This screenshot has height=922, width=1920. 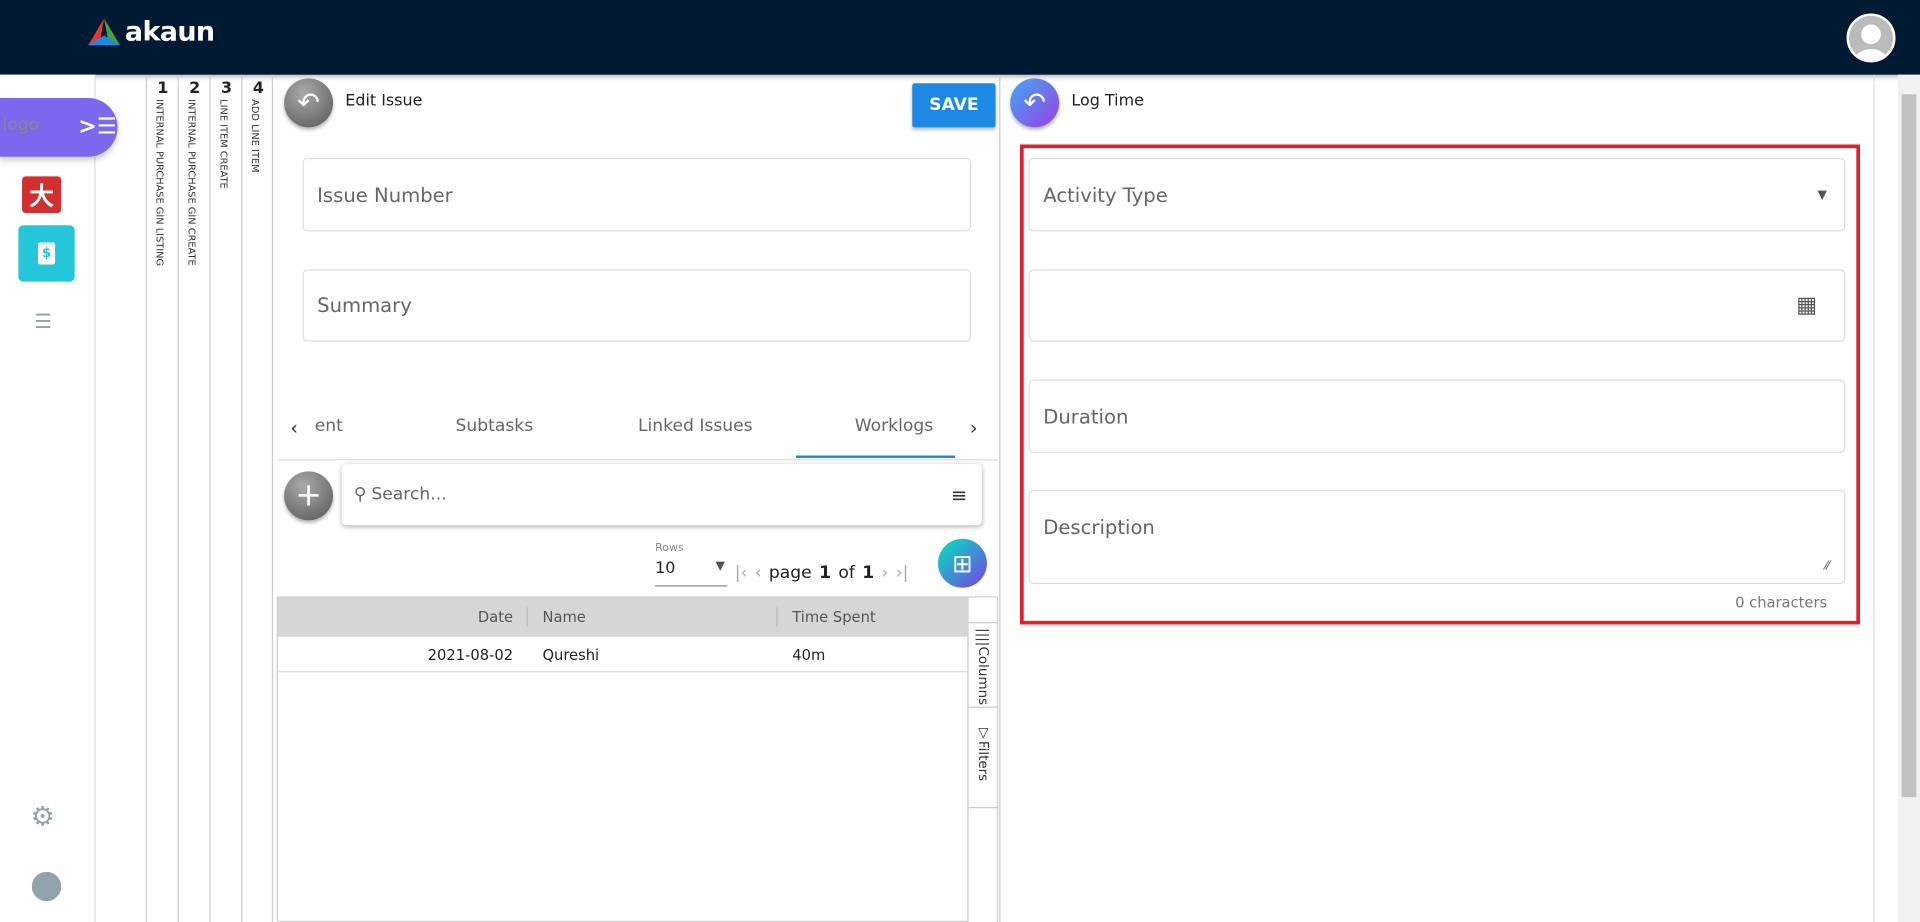 What do you see at coordinates (42, 195) in the screenshot?
I see `app-red-icon: 大` at bounding box center [42, 195].